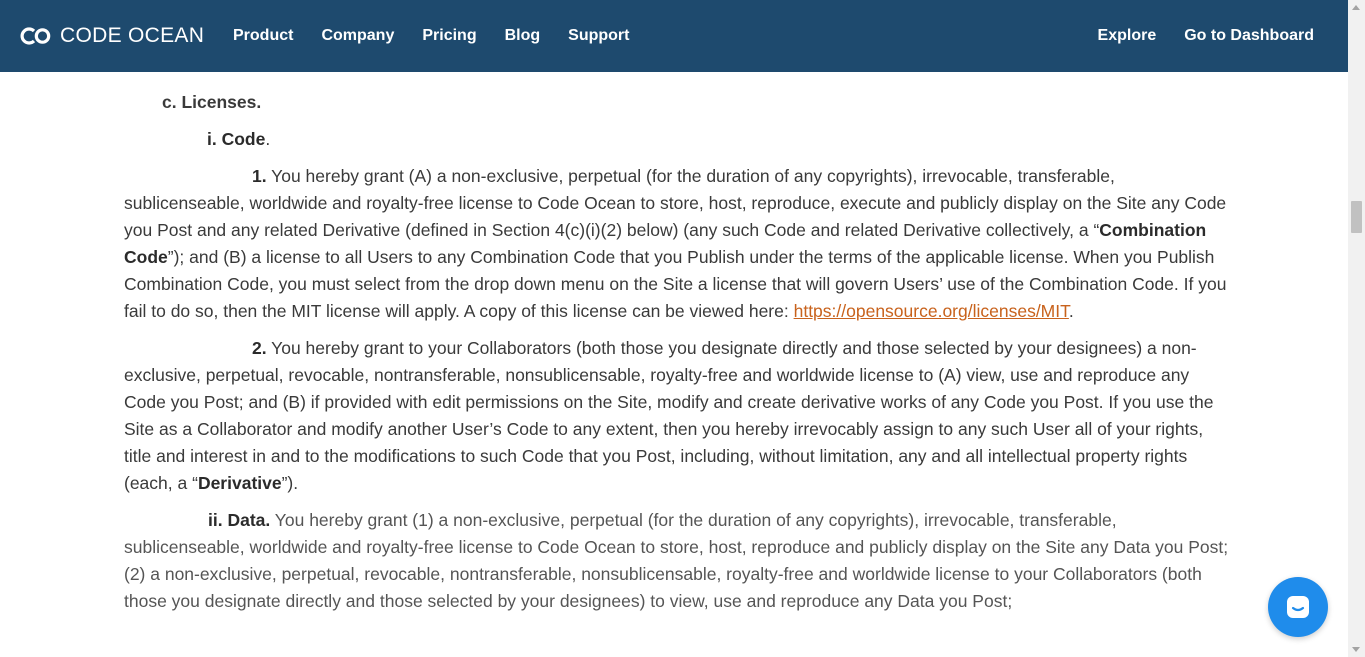 This screenshot has width=1365, height=657. What do you see at coordinates (259, 176) in the screenshot?
I see `clause-number: 1.` at bounding box center [259, 176].